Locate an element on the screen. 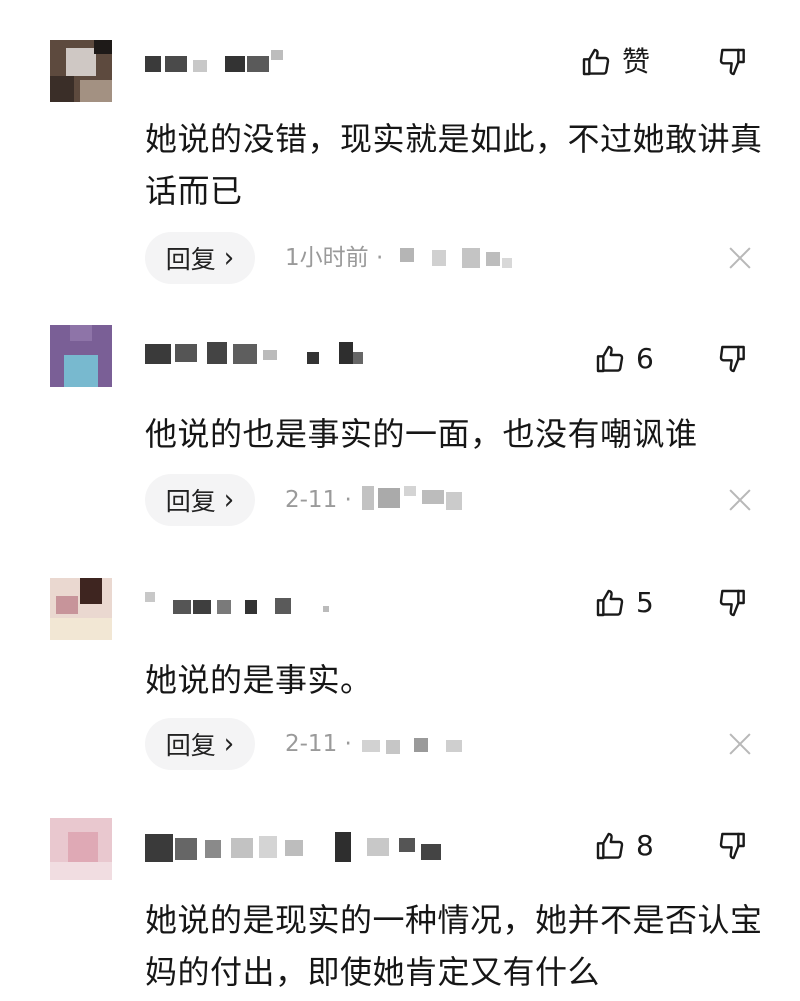 This screenshot has width=800, height=1001. comment-text: 他说的也是事实的一面，也没有嘲讽谁 is located at coordinates (421, 434).